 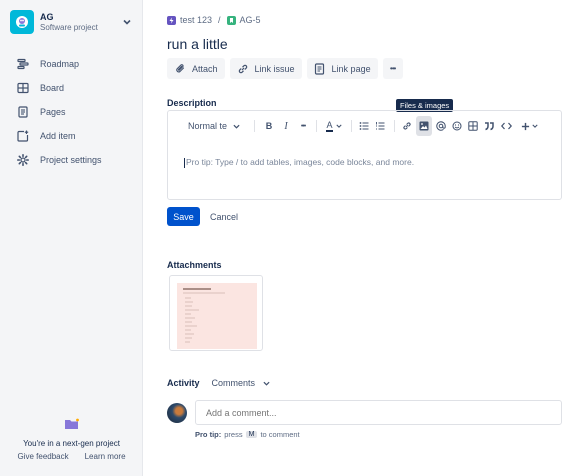 I want to click on image-icon, so click(x=424, y=126).